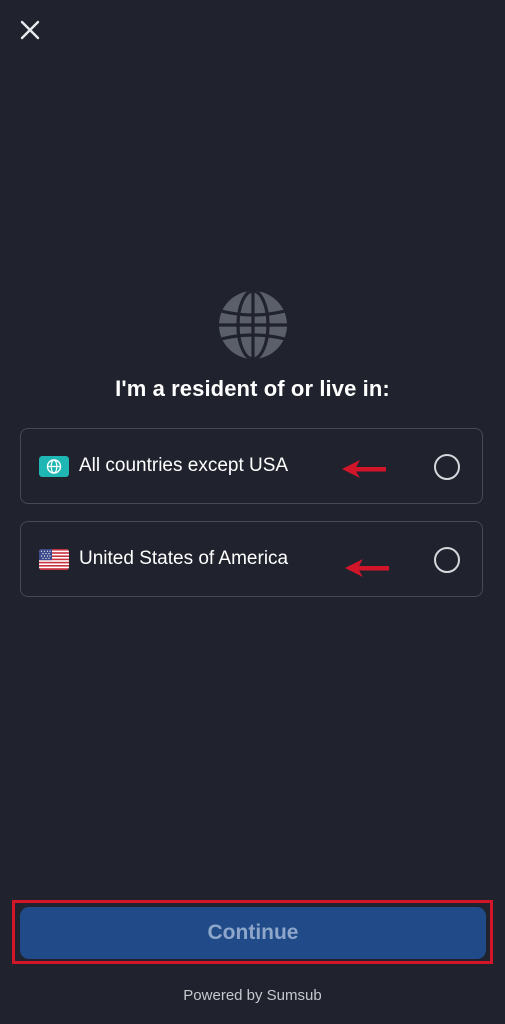  What do you see at coordinates (54, 466) in the screenshot?
I see `globe-badge-icon` at bounding box center [54, 466].